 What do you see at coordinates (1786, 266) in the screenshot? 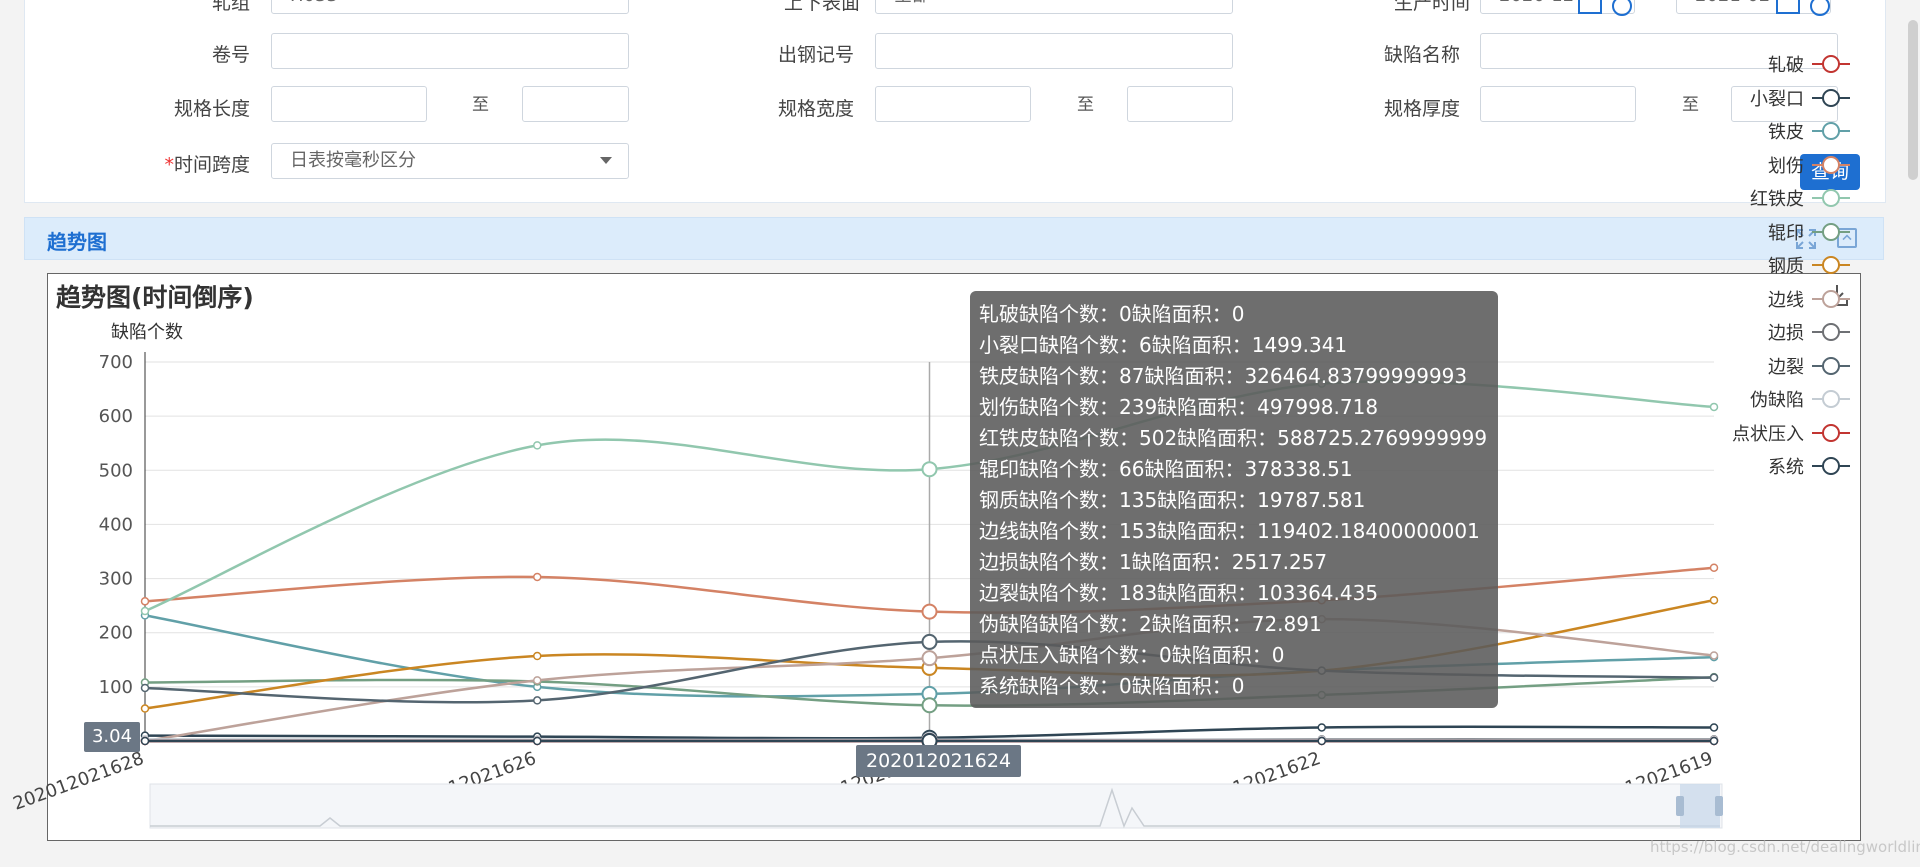
I see `legend-label: 钢质` at bounding box center [1786, 266].